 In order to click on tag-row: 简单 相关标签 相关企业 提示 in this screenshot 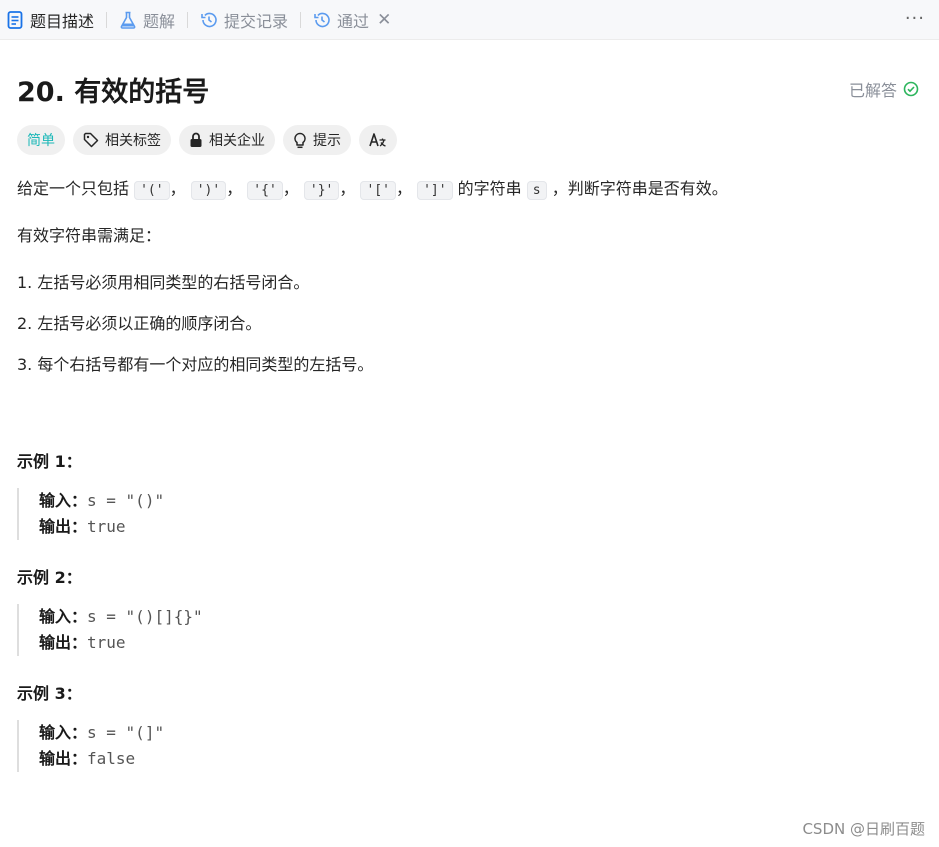, I will do `click(207, 140)`.